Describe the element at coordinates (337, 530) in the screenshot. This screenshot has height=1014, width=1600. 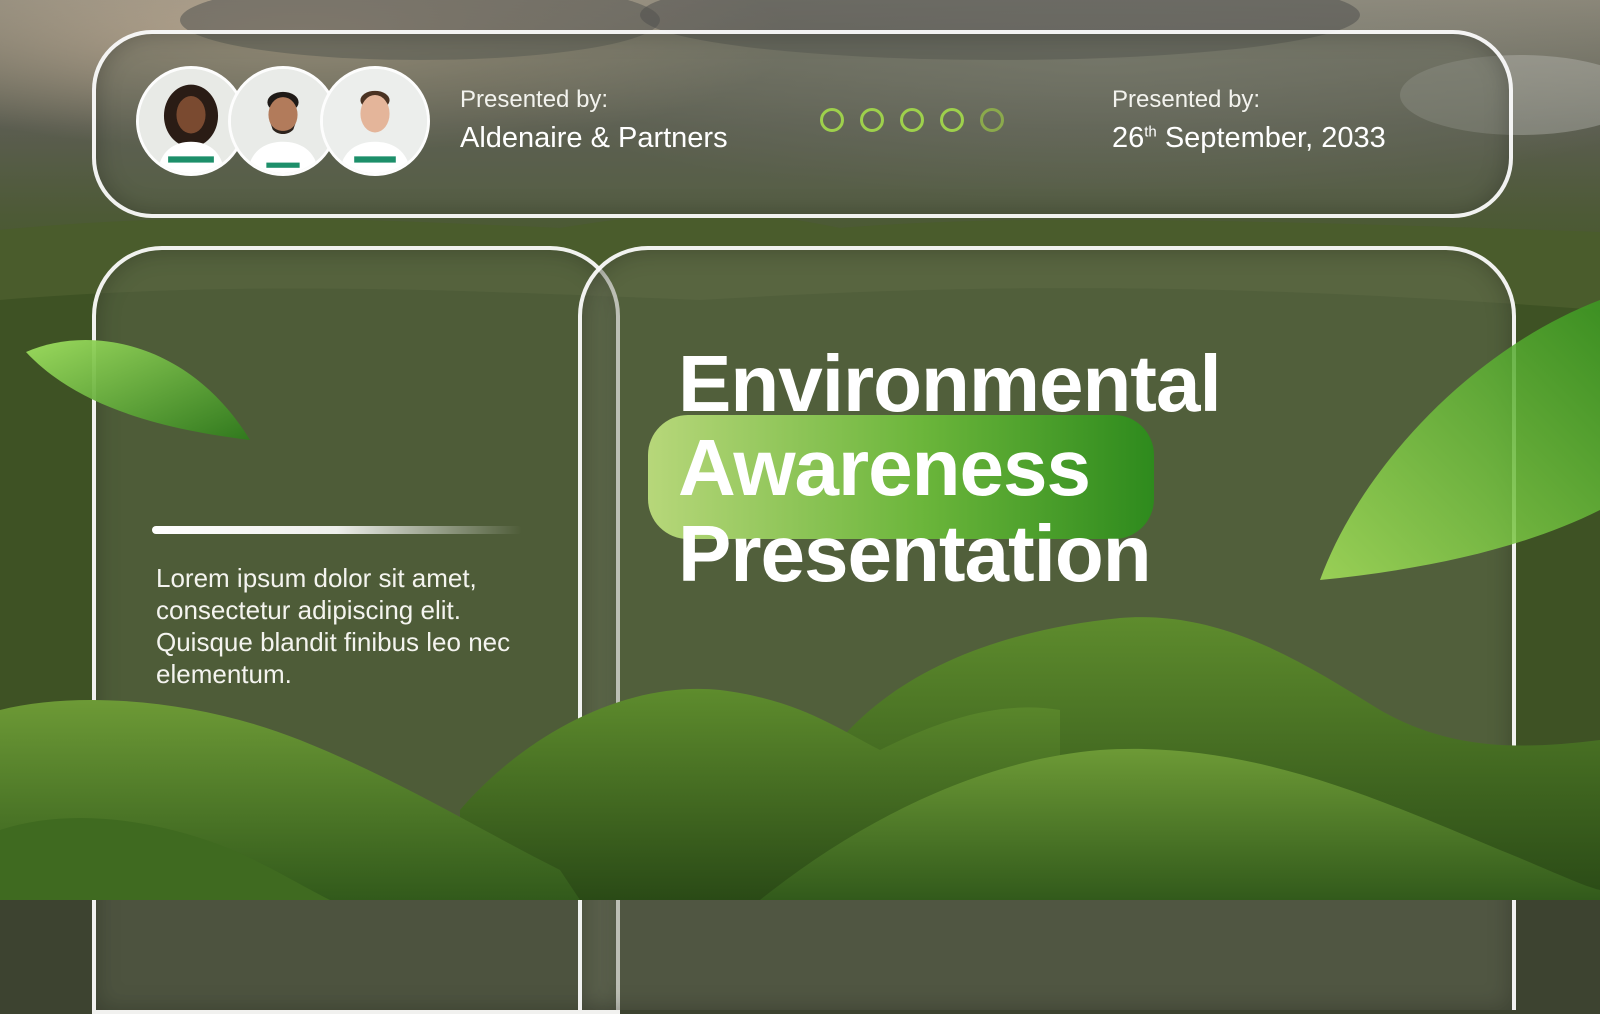
I see `divider-line` at that location.